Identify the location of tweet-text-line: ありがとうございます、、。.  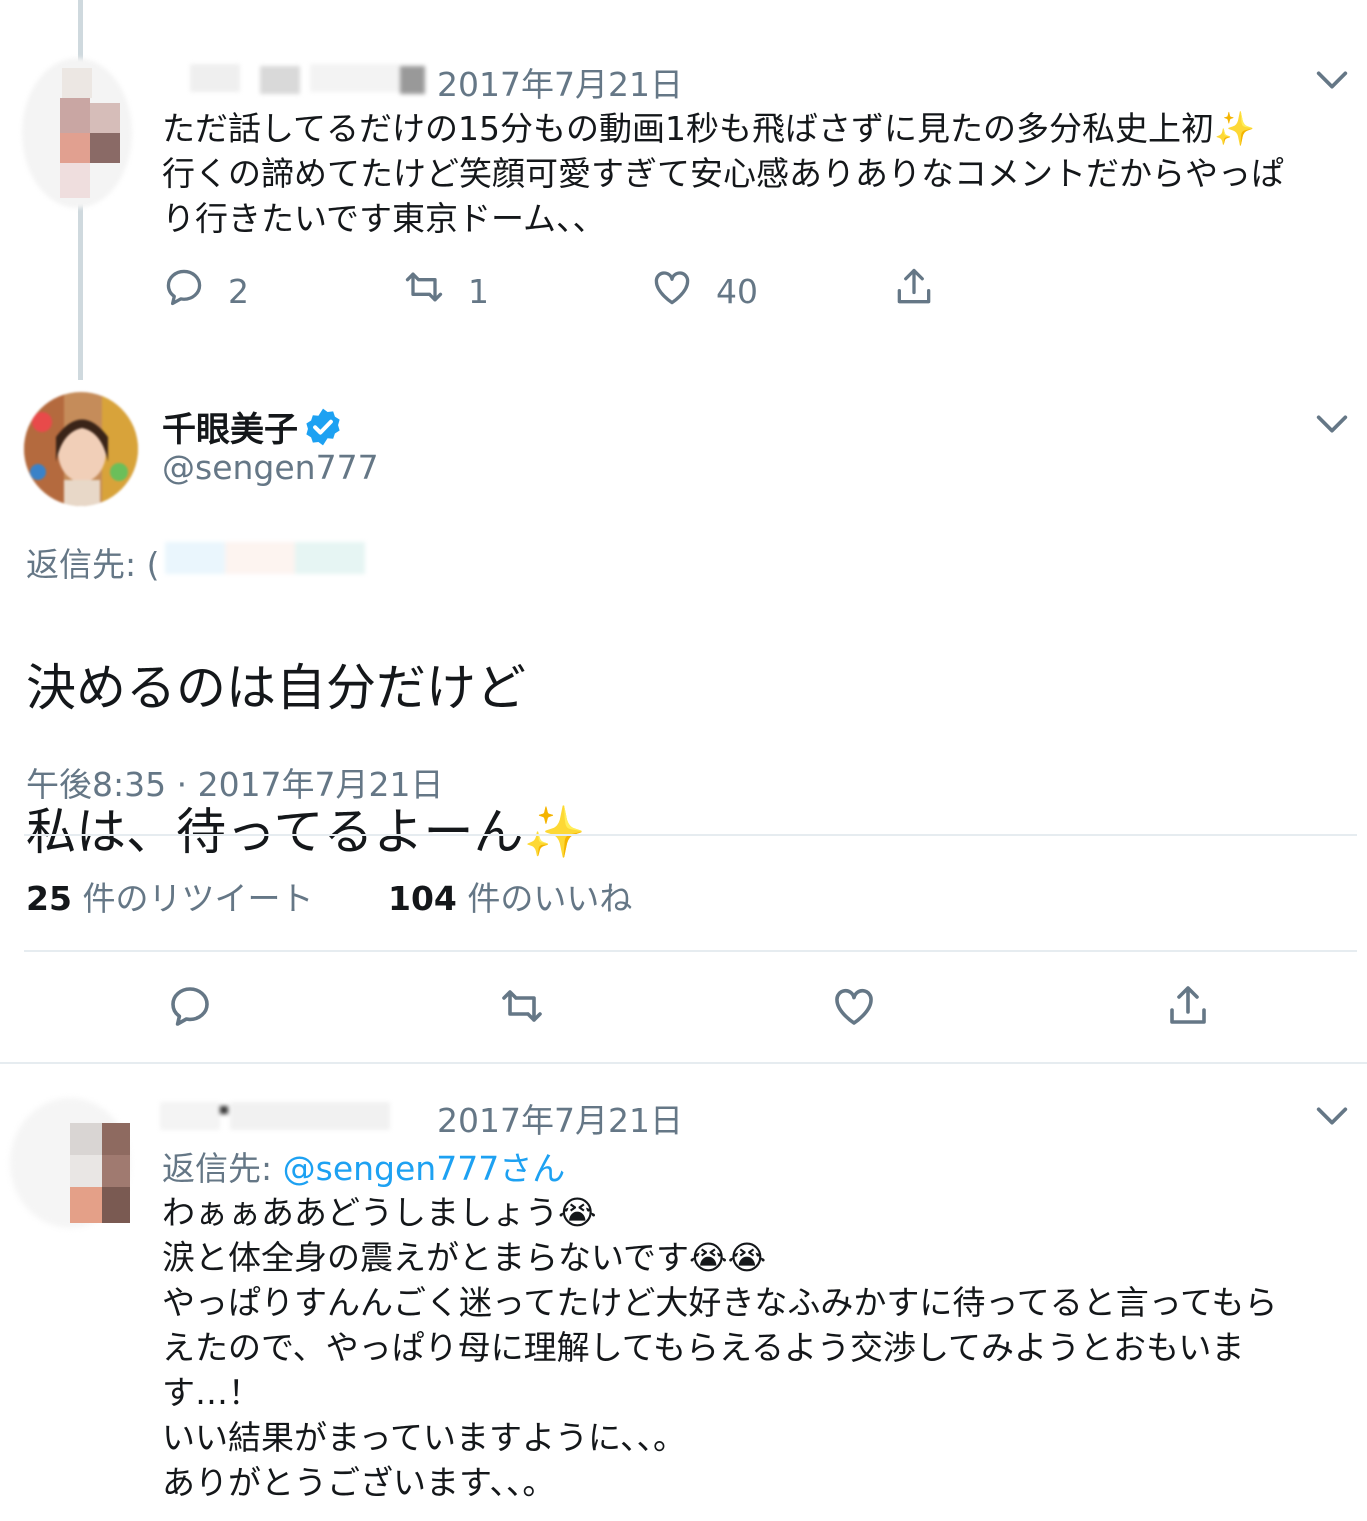
(359, 1482).